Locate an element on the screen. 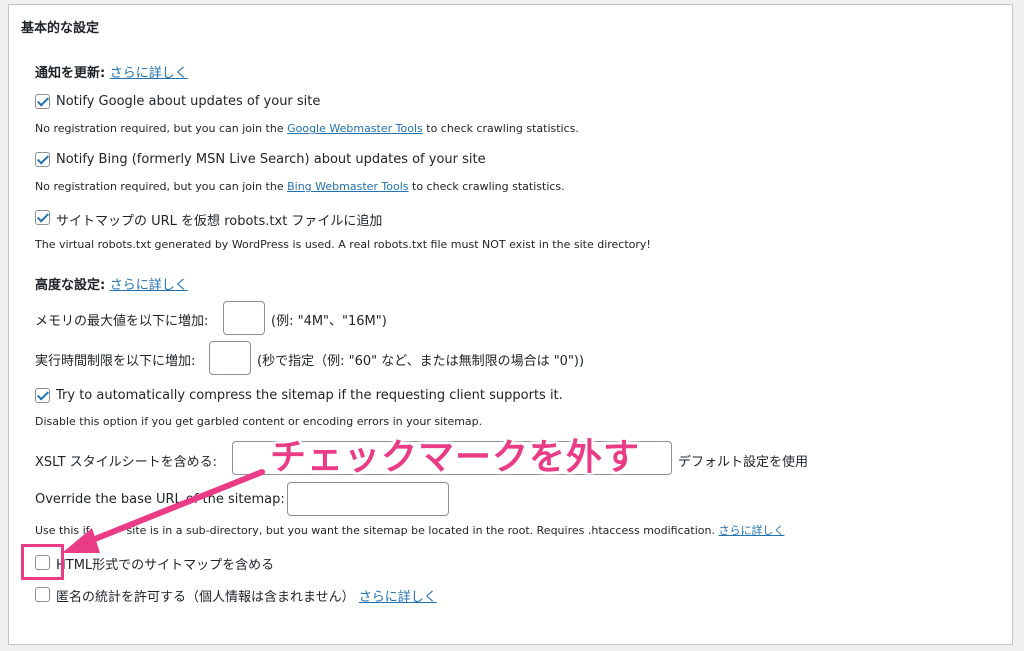 The height and width of the screenshot is (651, 1024). annotation-arrow is located at coordinates (163, 511).